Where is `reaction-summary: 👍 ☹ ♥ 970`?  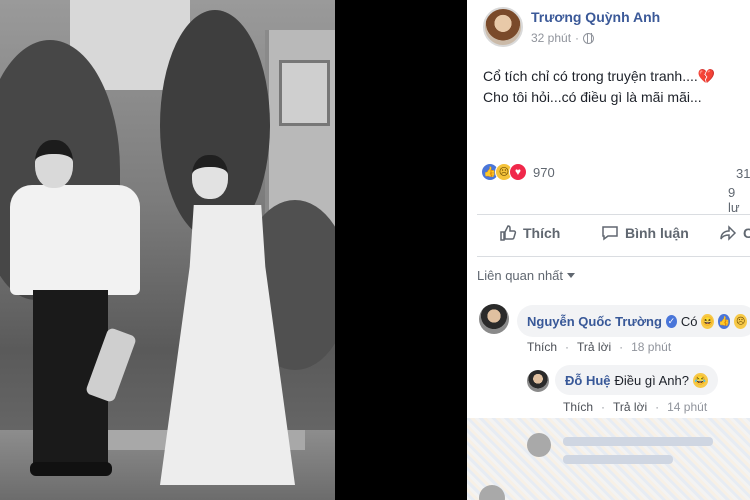
reaction-summary: 👍 ☹ ♥ 970 is located at coordinates (518, 172).